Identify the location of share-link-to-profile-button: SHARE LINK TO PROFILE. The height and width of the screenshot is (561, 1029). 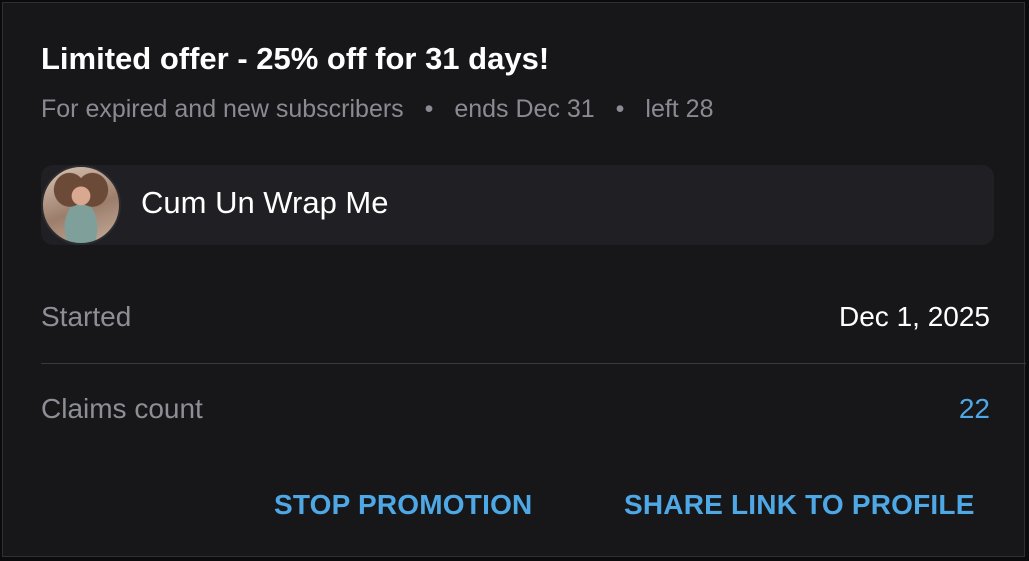
(799, 505).